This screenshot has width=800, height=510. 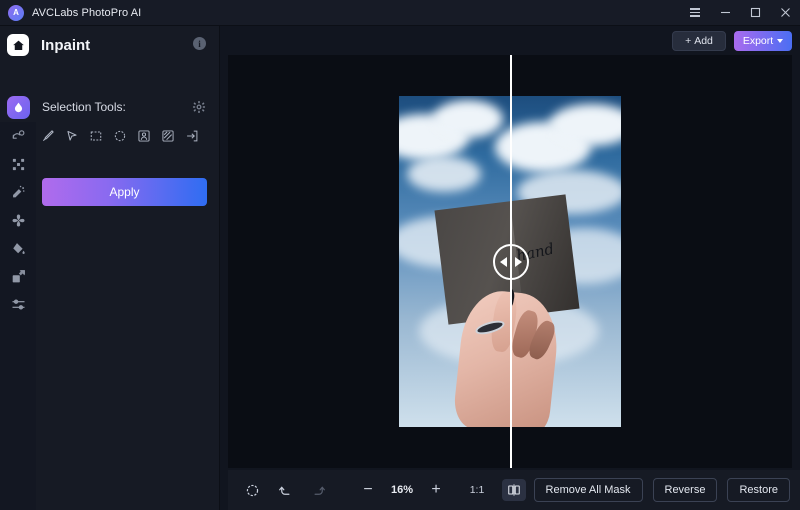 What do you see at coordinates (18, 304) in the screenshot?
I see `rail-item-adjust` at bounding box center [18, 304].